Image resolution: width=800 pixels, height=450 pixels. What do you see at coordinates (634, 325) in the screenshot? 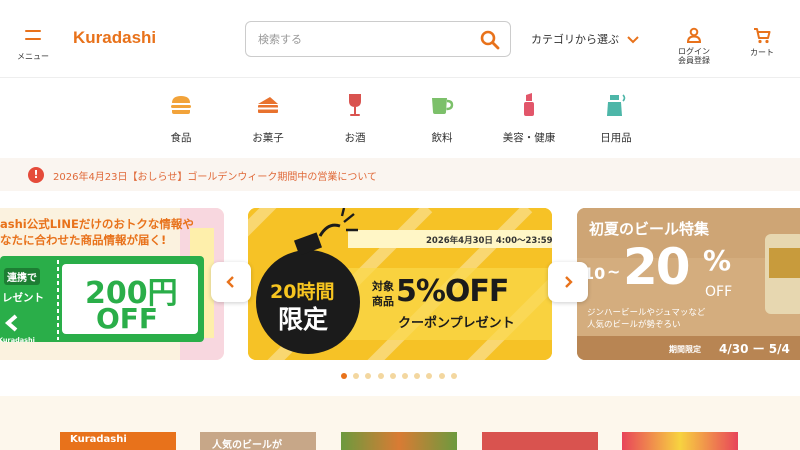
I see `banner-beer-sub-2: 人気のビールが勢ぞろい` at bounding box center [634, 325].